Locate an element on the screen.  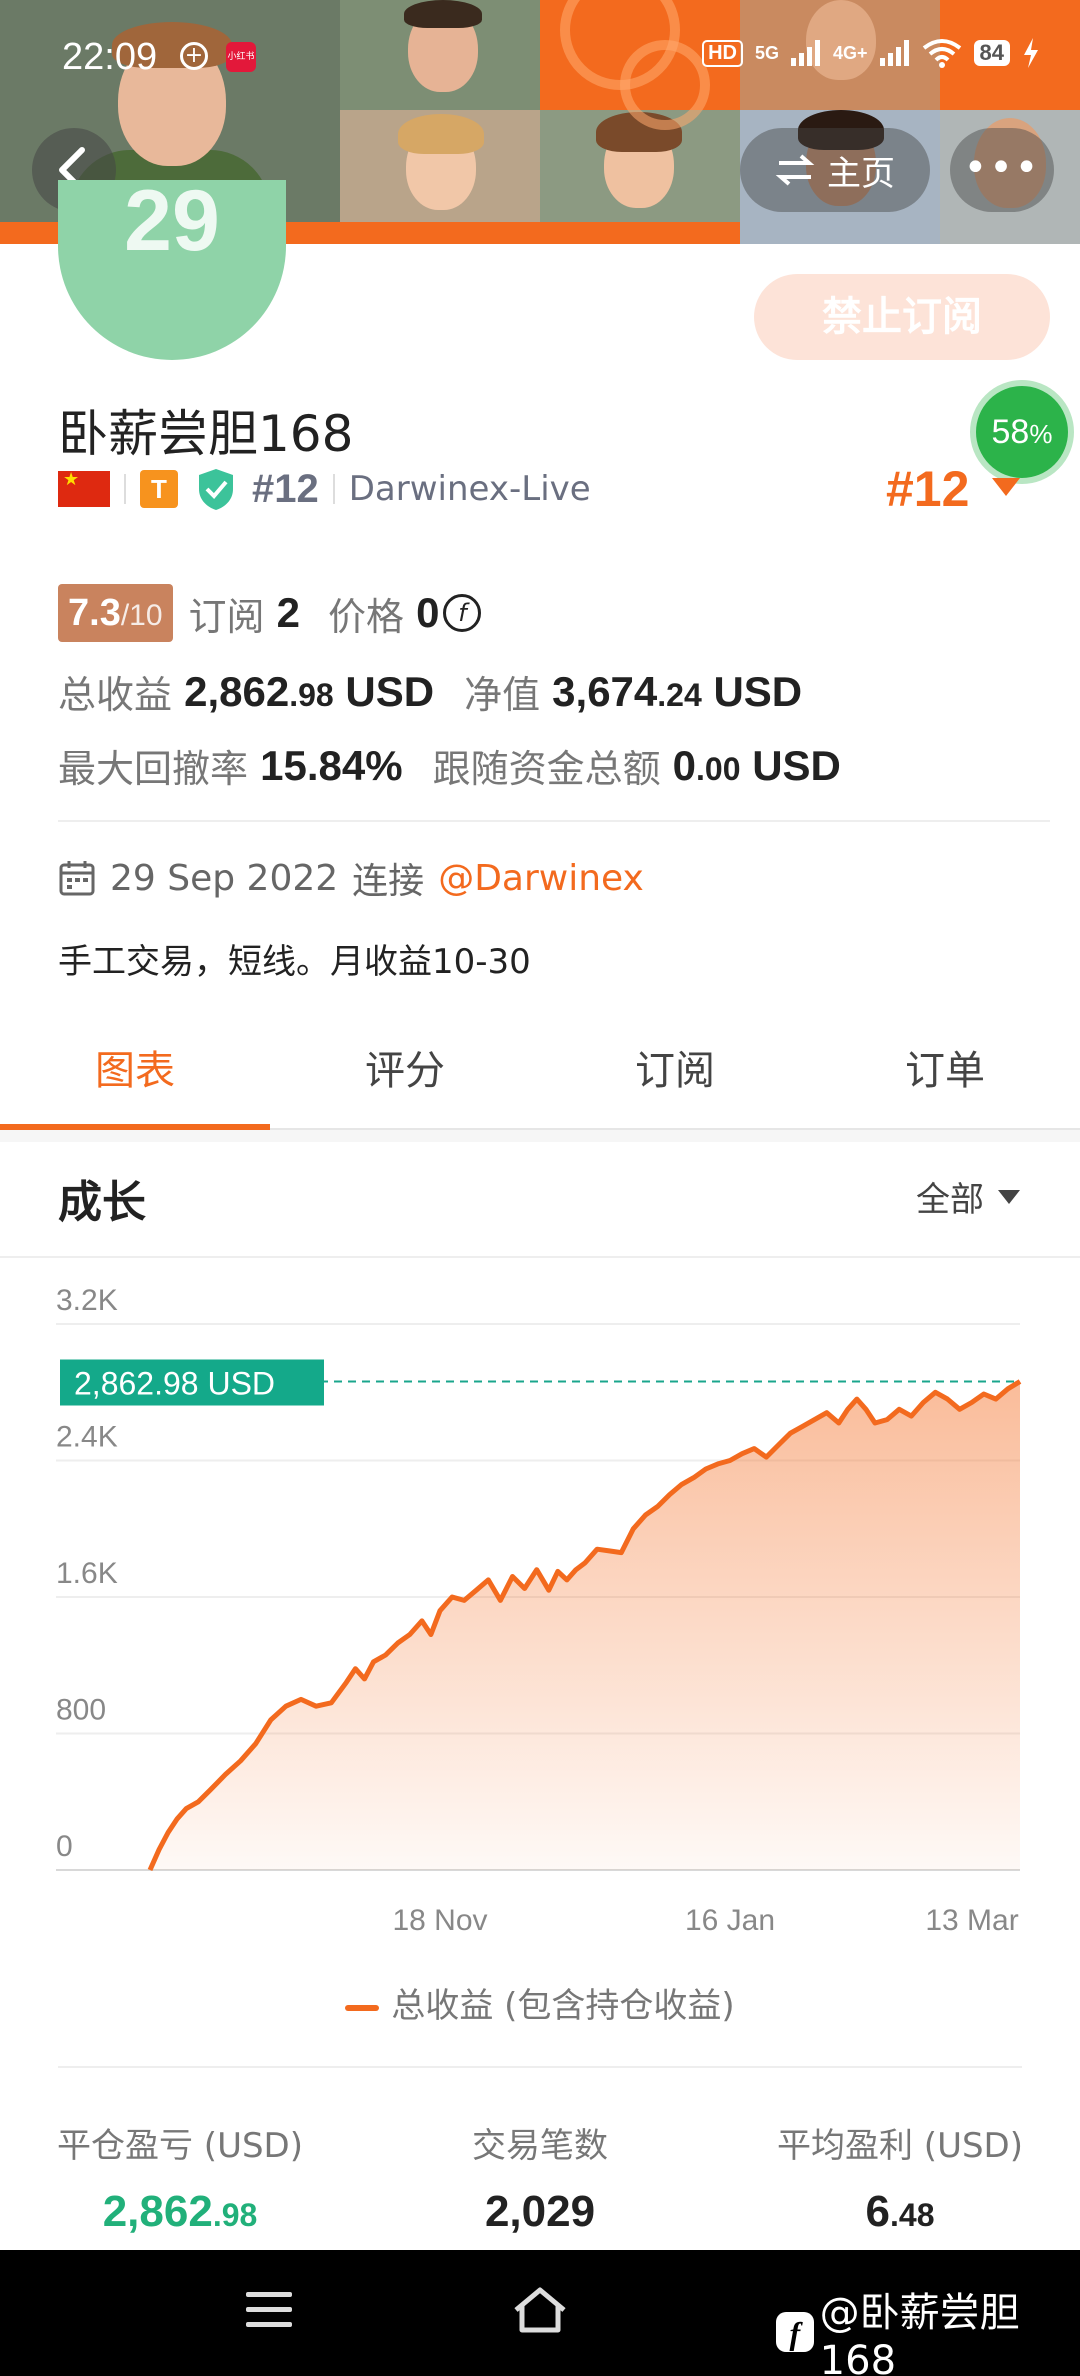
calendar-icon is located at coordinates (77, 878).